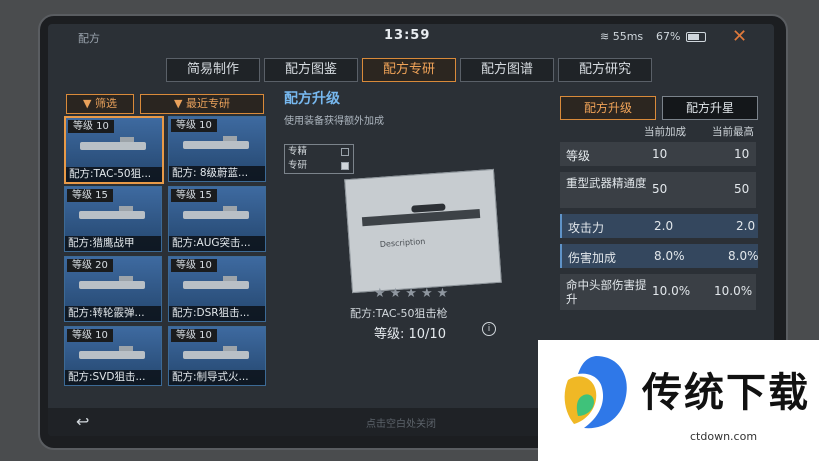 The image size is (819, 461). I want to click on check-expert-label: 专精, so click(298, 151).